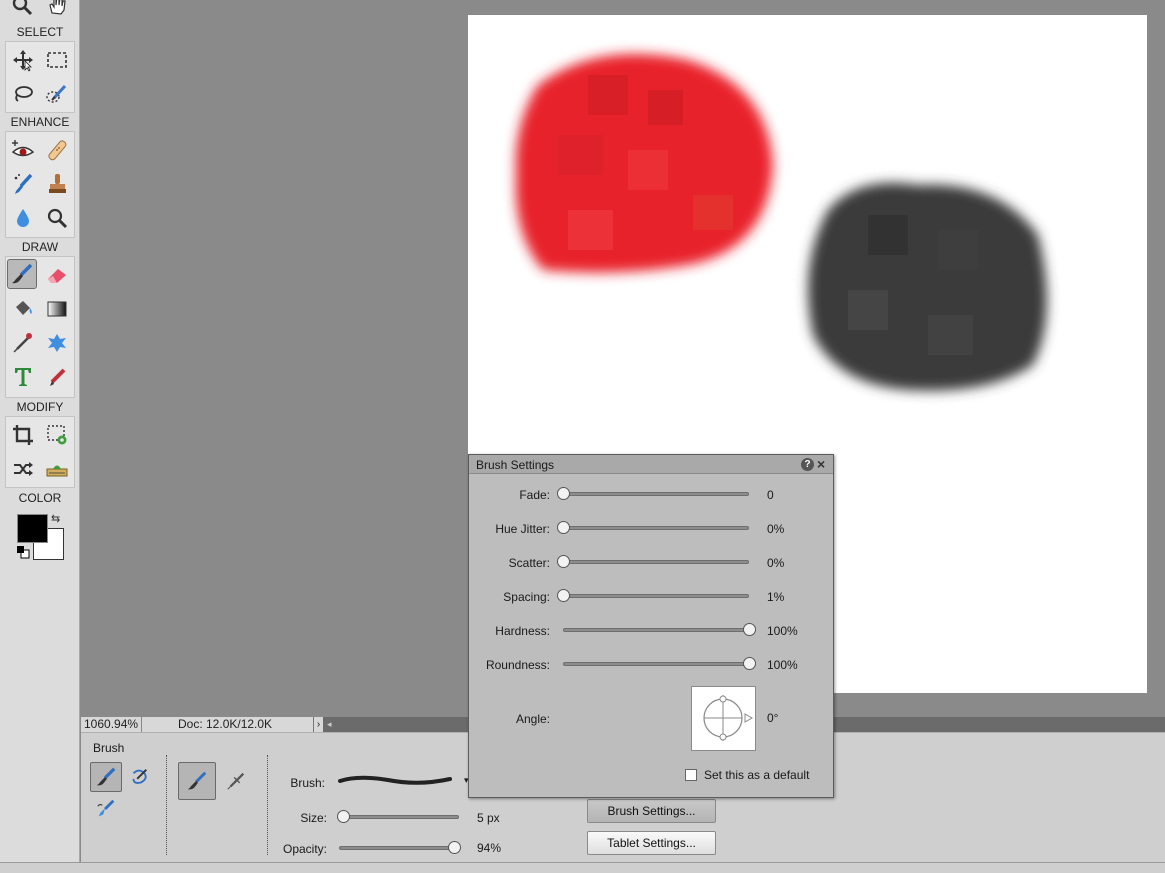 This screenshot has width=1165, height=873. Describe the element at coordinates (770, 495) in the screenshot. I see `fade-value: 0` at that location.